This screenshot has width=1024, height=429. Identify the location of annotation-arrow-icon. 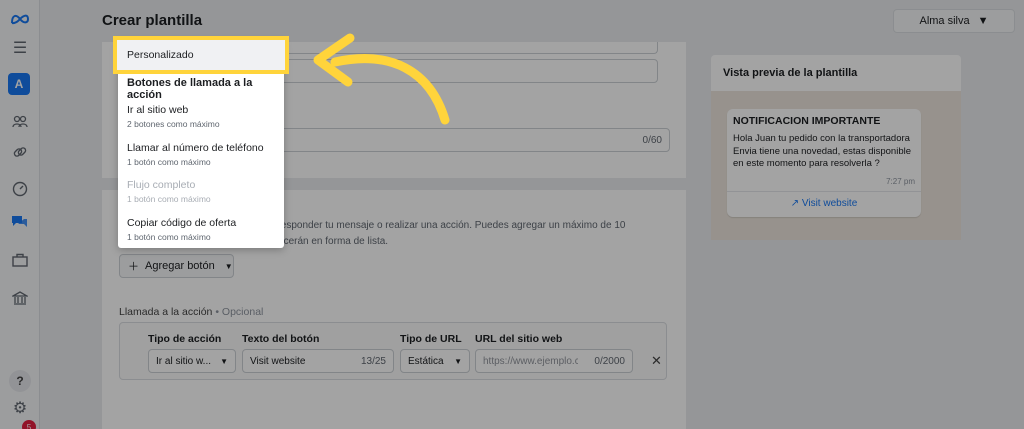
(381, 79).